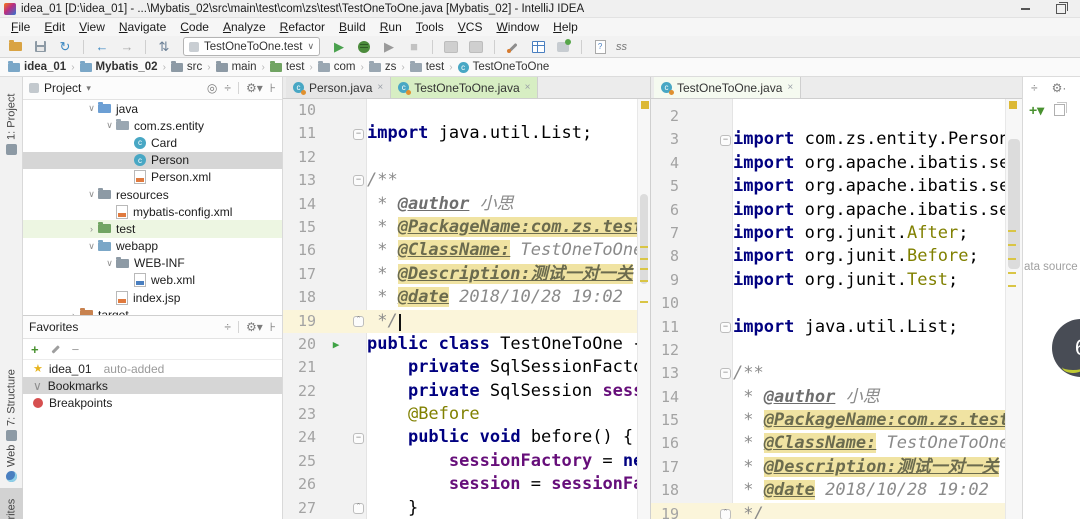  Describe the element at coordinates (565, 27) in the screenshot. I see `menu-item-help: Help` at that location.